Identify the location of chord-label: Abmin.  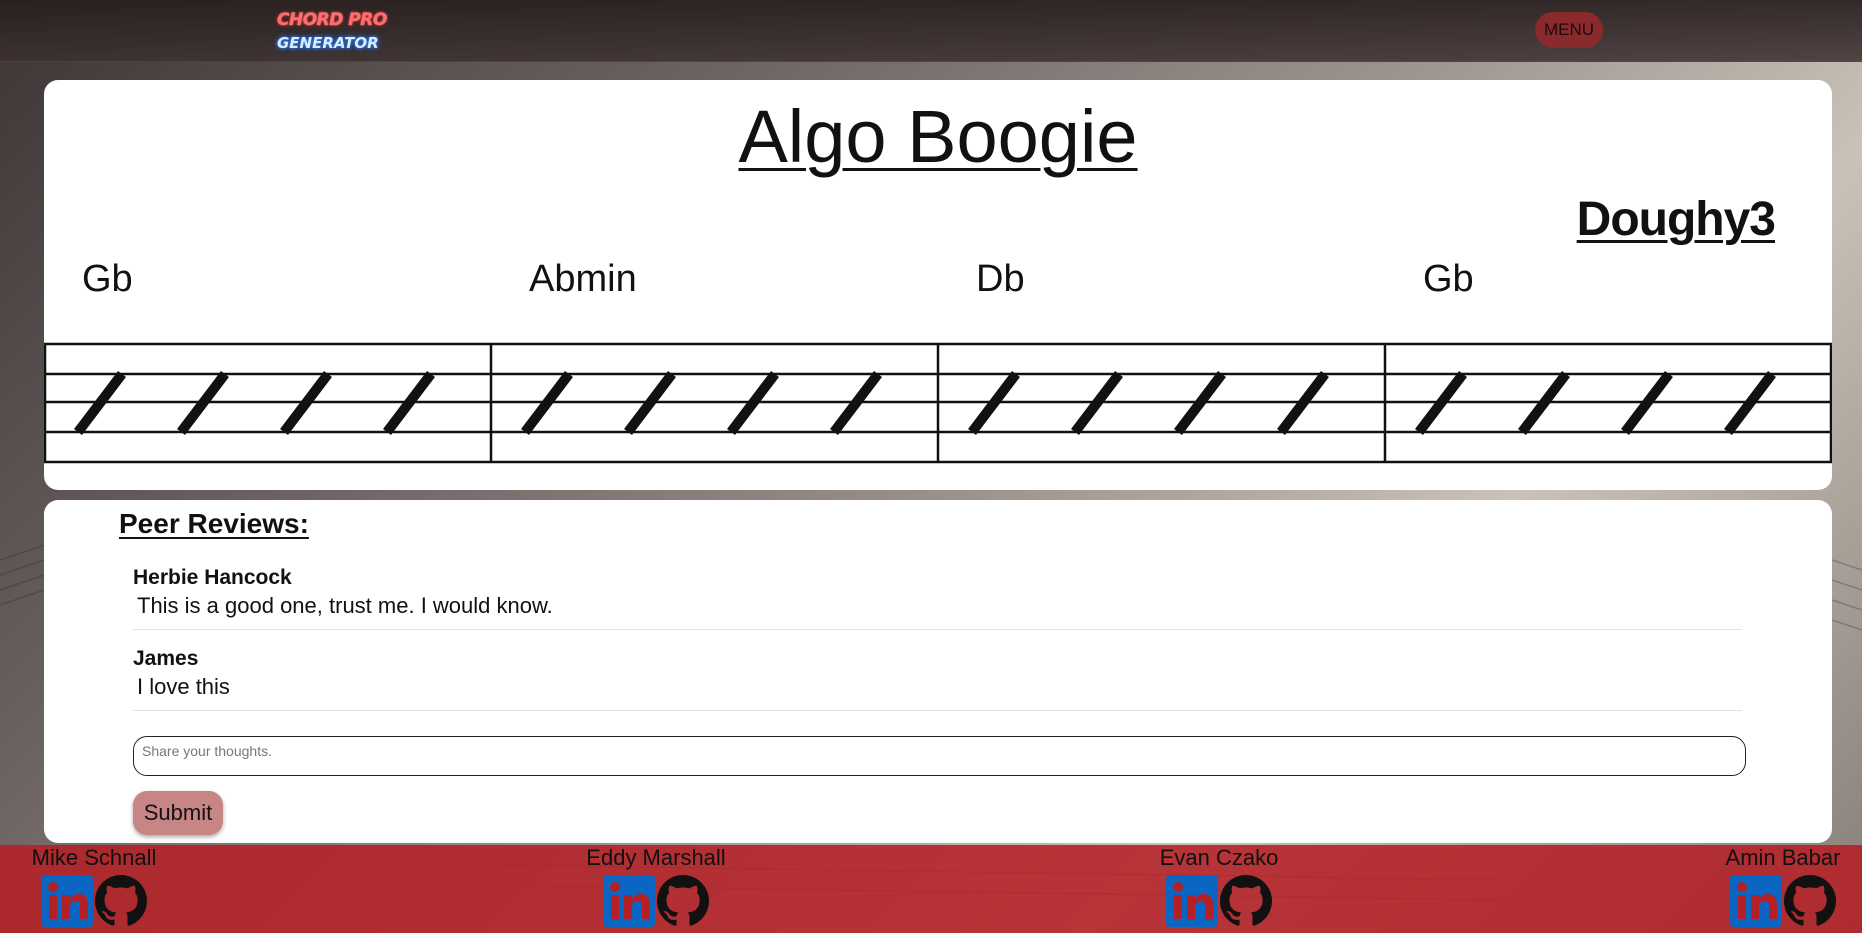
(583, 279).